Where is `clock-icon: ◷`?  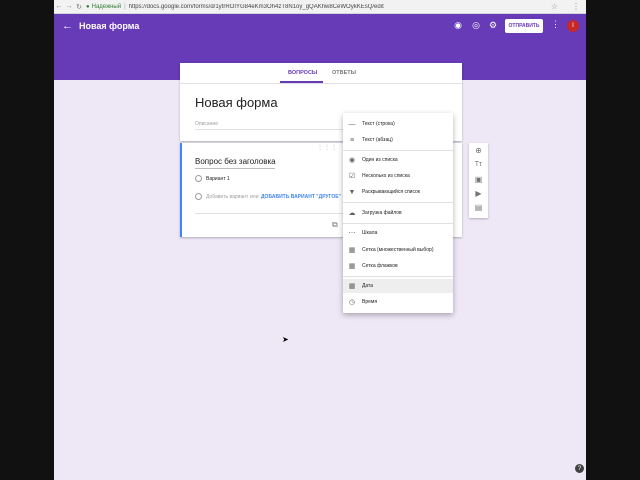
clock-icon: ◷ is located at coordinates (352, 302).